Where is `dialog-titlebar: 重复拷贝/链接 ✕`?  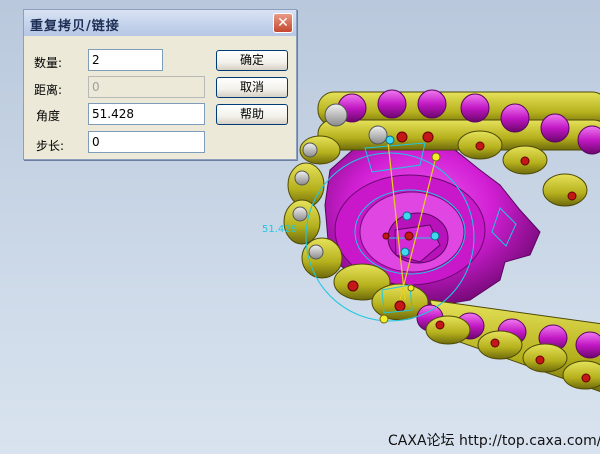 dialog-titlebar: 重复拷贝/链接 ✕ is located at coordinates (160, 23).